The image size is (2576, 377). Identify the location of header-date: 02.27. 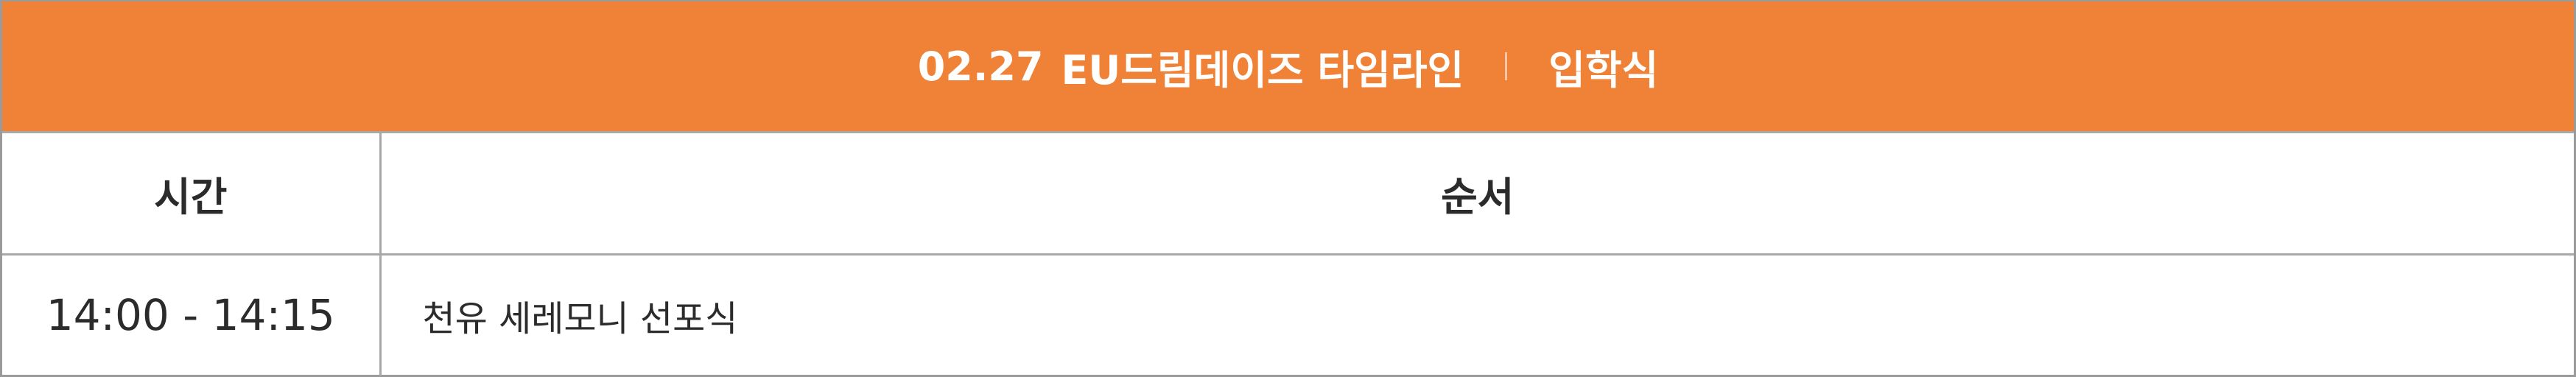
(980, 66).